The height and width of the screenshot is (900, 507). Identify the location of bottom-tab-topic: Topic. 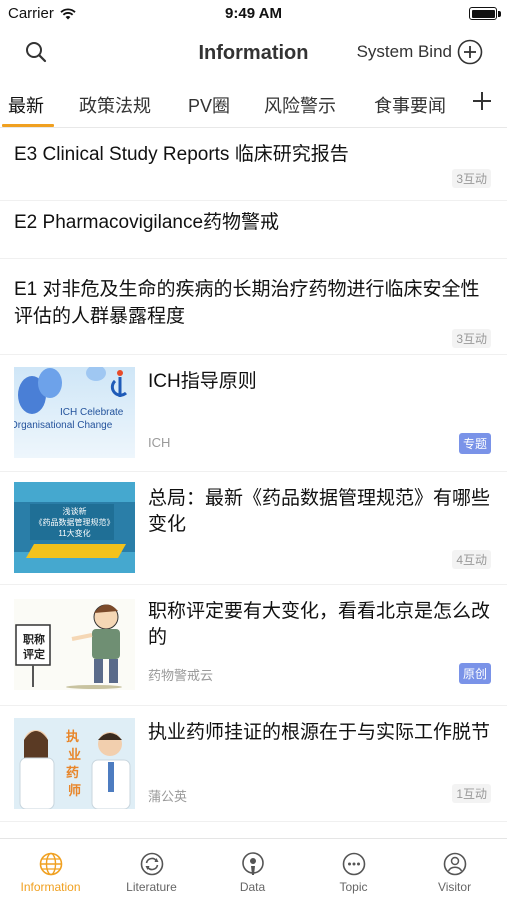
(353, 869).